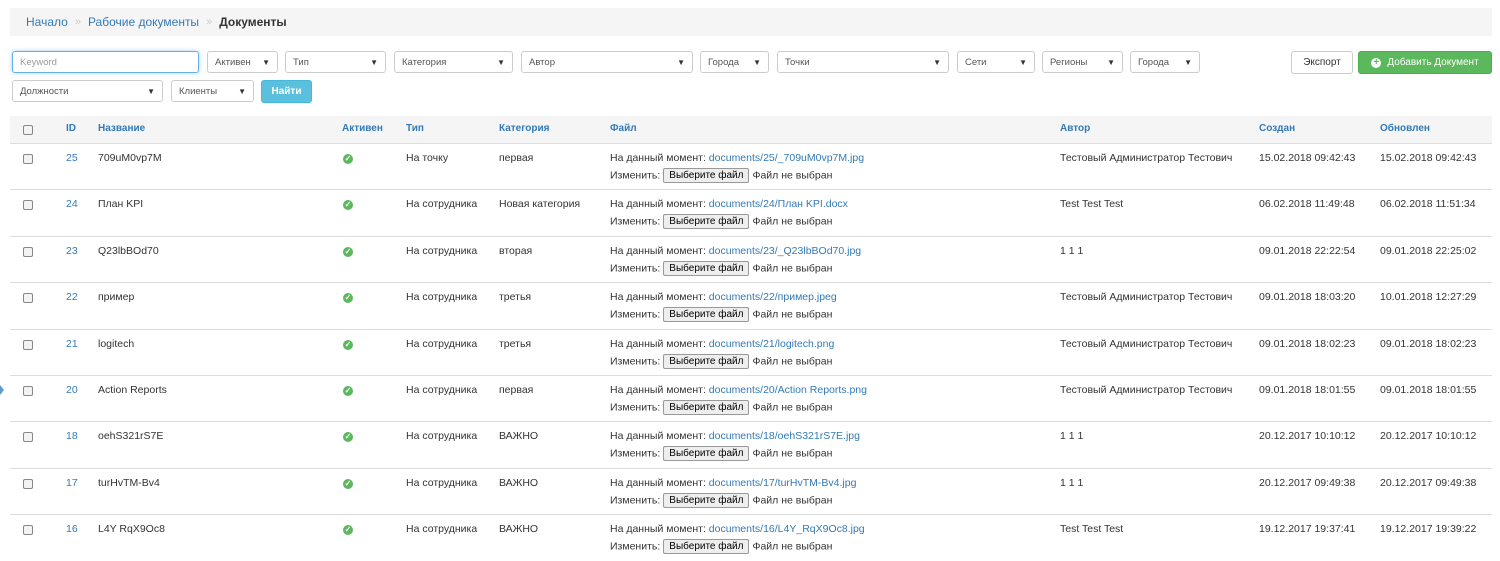  I want to click on breadcrumb-docs-link: Рабочие документы, so click(143, 22).